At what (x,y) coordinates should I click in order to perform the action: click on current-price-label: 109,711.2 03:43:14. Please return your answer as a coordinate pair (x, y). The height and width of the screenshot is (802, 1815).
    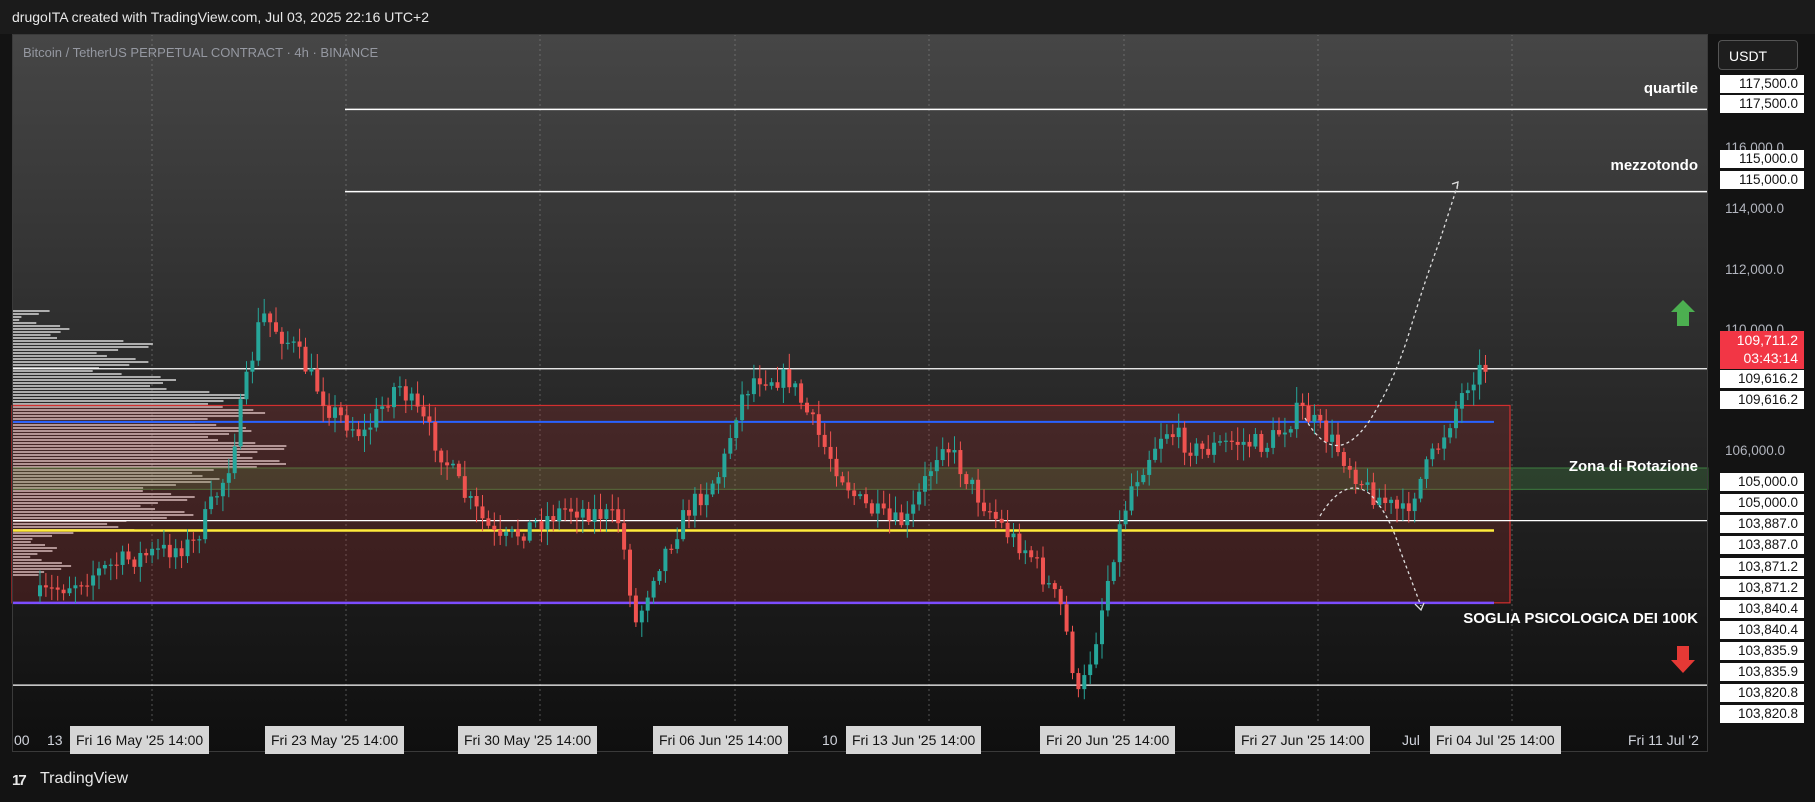
    Looking at the image, I should click on (1762, 350).